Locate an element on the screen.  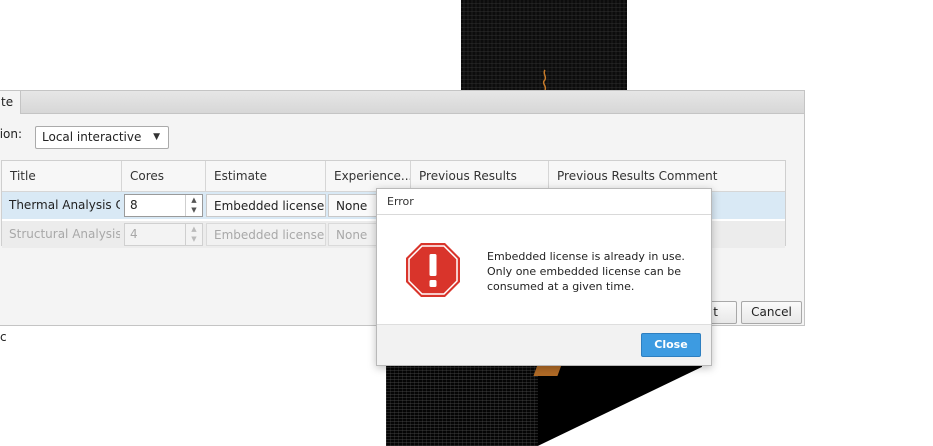
chevron-down-icon: ▼ is located at coordinates (156, 137).